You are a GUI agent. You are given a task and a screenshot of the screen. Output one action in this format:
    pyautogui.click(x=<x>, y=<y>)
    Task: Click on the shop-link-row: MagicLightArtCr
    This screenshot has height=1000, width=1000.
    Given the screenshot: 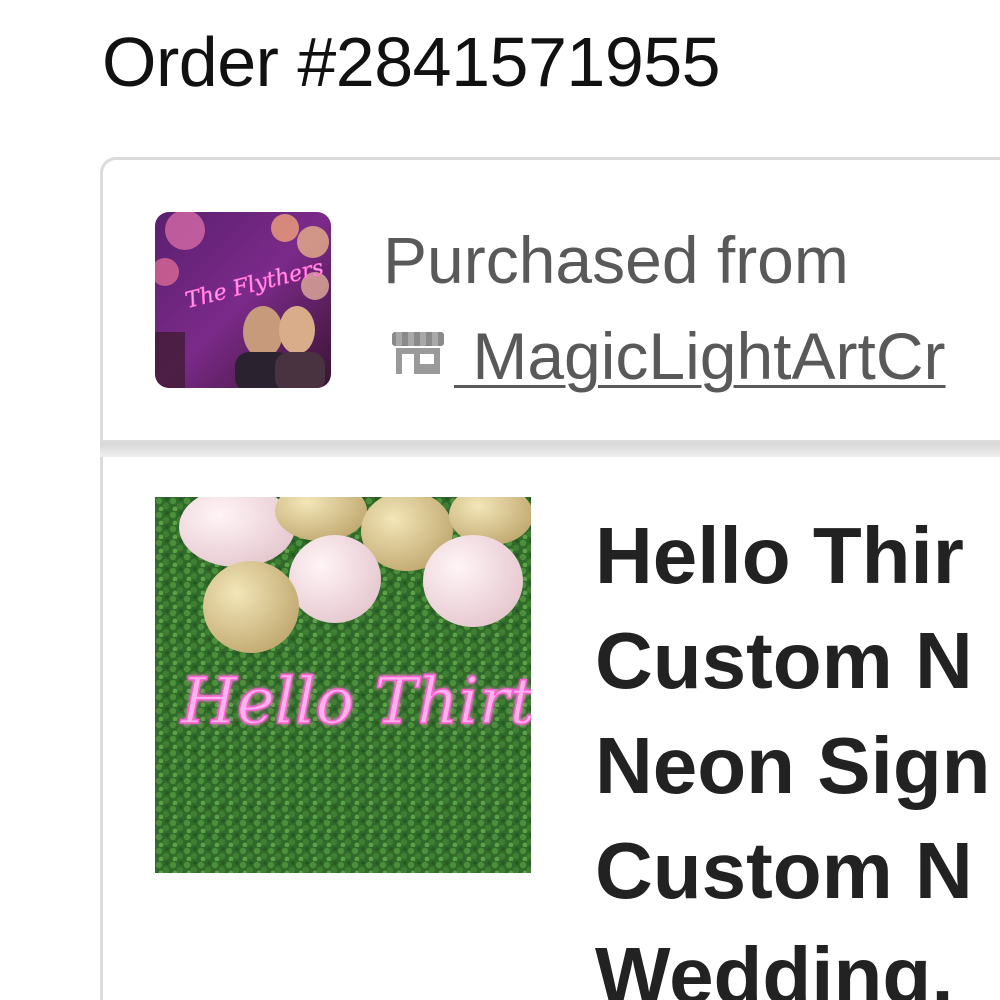 What is the action you would take?
    pyautogui.click(x=668, y=356)
    